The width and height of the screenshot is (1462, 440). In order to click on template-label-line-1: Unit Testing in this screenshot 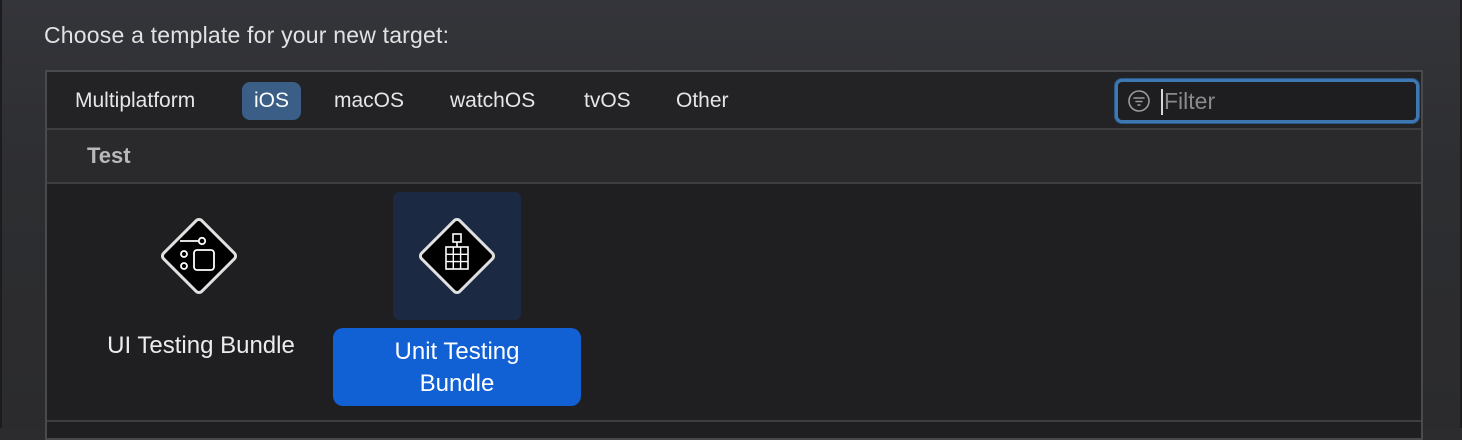, I will do `click(457, 351)`.